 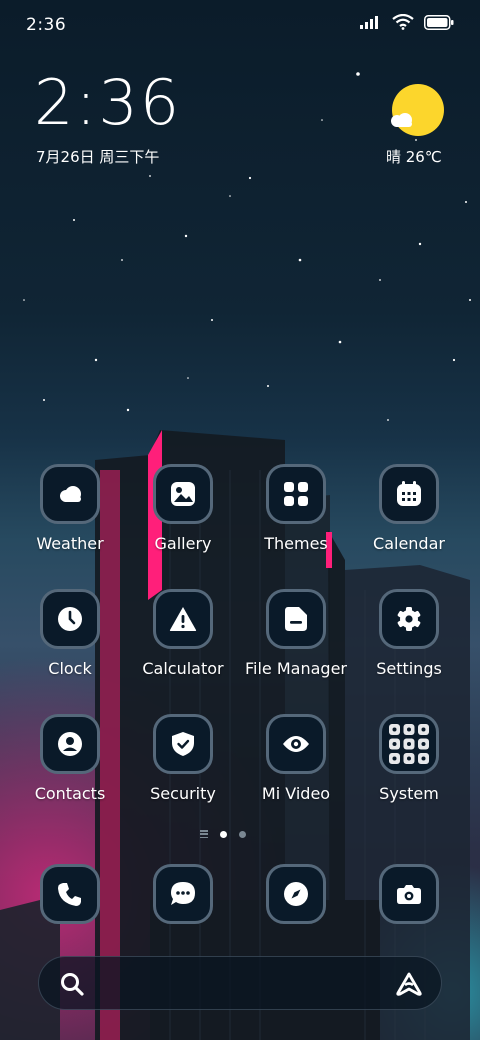 I want to click on phone-icon, so click(x=70, y=894).